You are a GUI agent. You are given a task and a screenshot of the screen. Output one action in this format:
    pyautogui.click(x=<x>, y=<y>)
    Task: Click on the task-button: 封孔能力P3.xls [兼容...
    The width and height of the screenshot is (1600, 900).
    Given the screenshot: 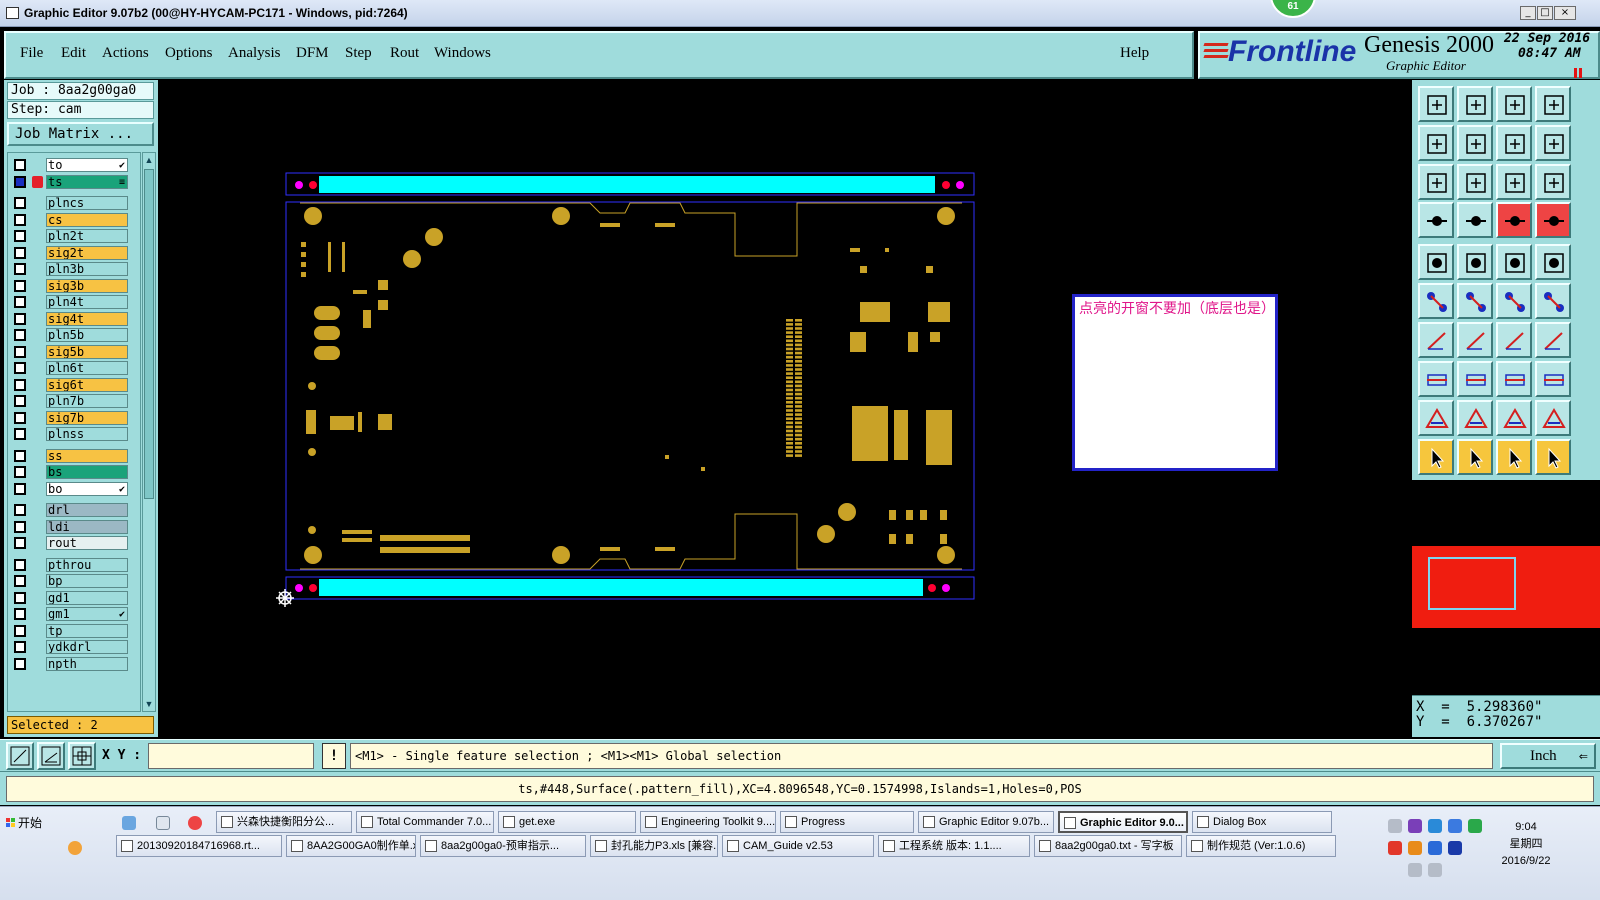 What is the action you would take?
    pyautogui.click(x=654, y=846)
    